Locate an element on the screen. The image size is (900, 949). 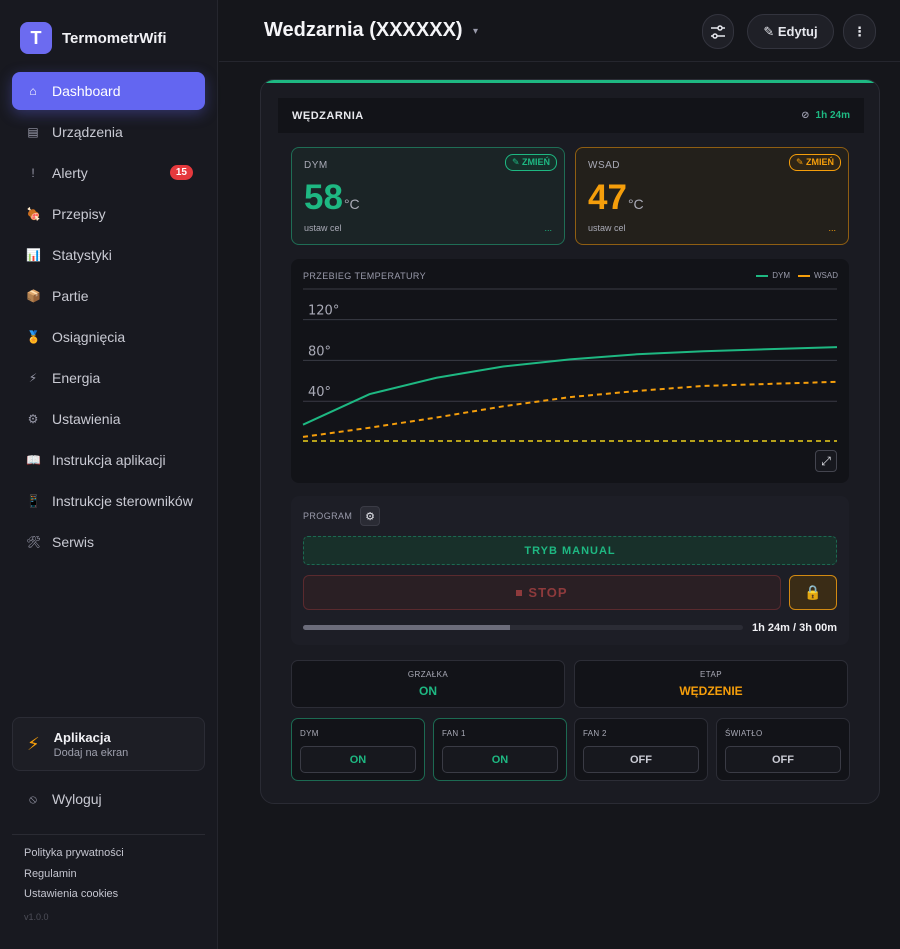
legend-swatch-wsad is located at coordinates (804, 275).